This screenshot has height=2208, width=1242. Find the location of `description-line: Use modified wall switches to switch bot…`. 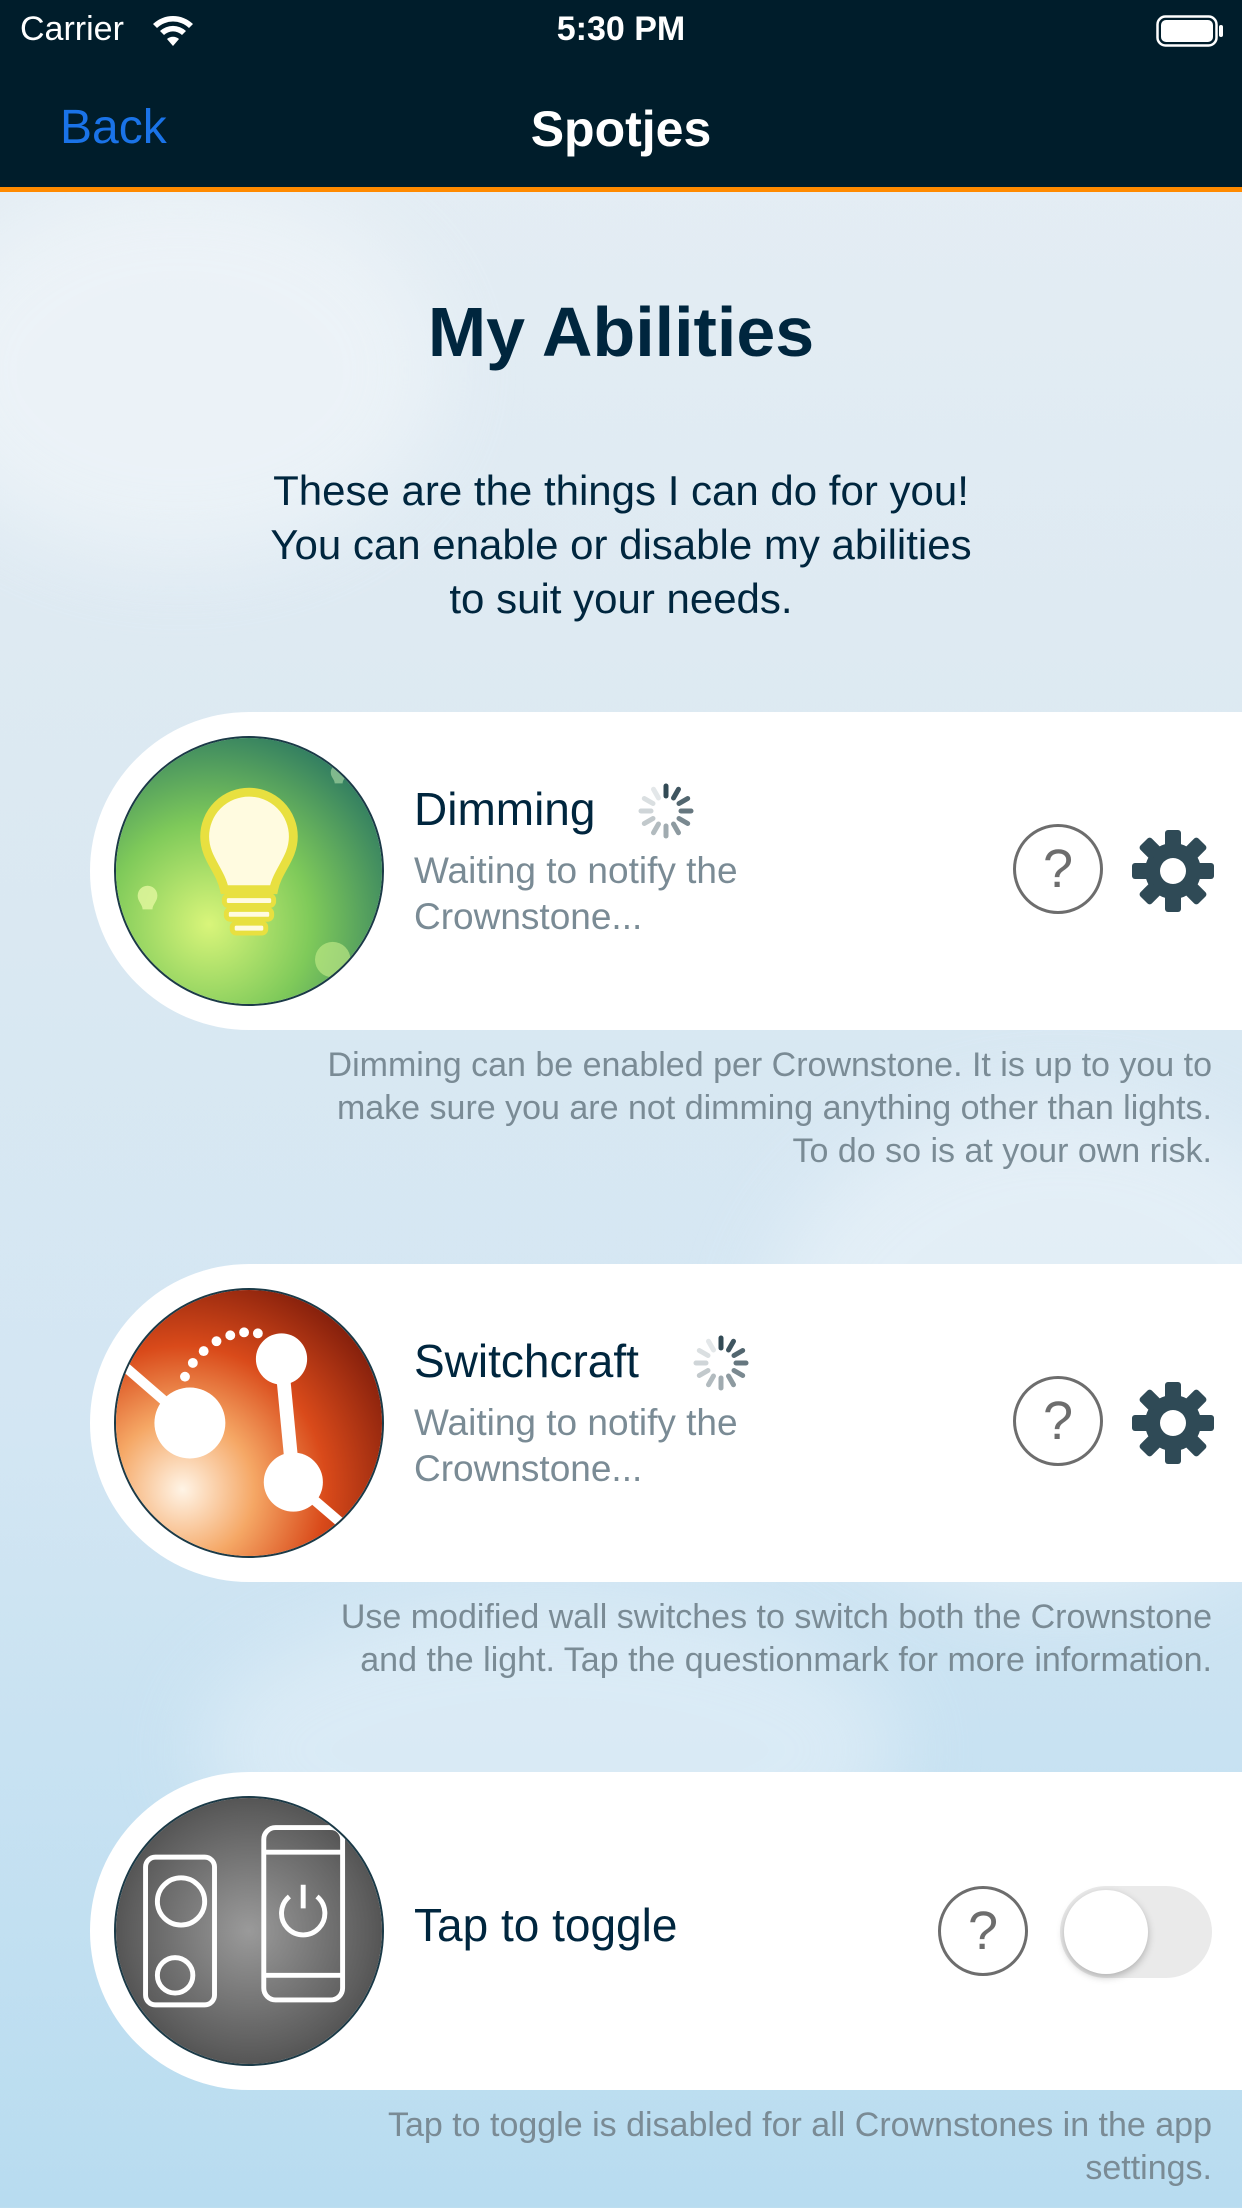

description-line: Use modified wall switches to switch bot… is located at coordinates (776, 1617).